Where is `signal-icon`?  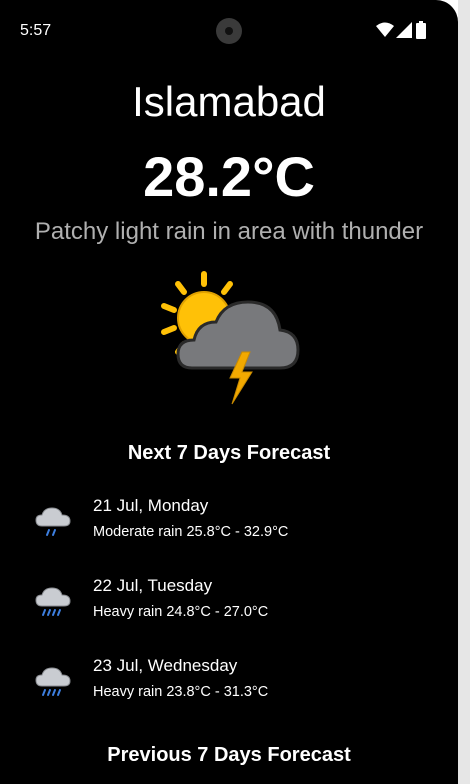 signal-icon is located at coordinates (404, 30).